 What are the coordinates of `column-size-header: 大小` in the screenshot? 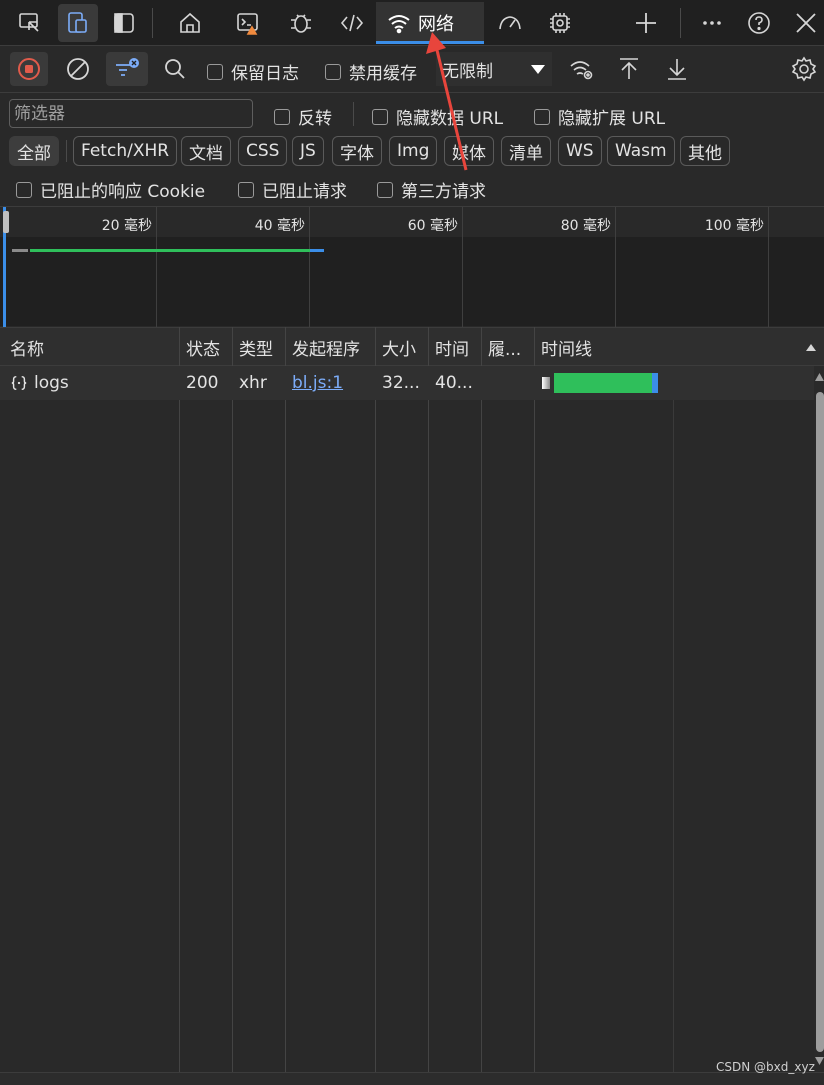 It's located at (402, 347).